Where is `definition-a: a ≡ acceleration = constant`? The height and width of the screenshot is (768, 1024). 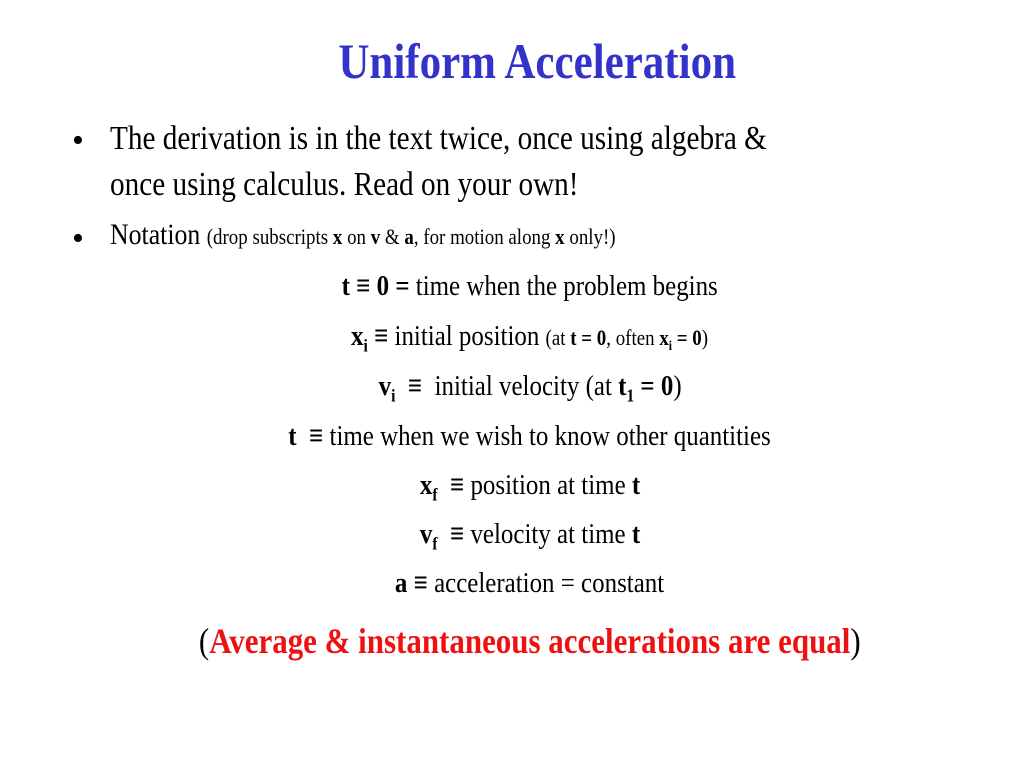 definition-a: a ≡ acceleration = constant is located at coordinates (530, 583).